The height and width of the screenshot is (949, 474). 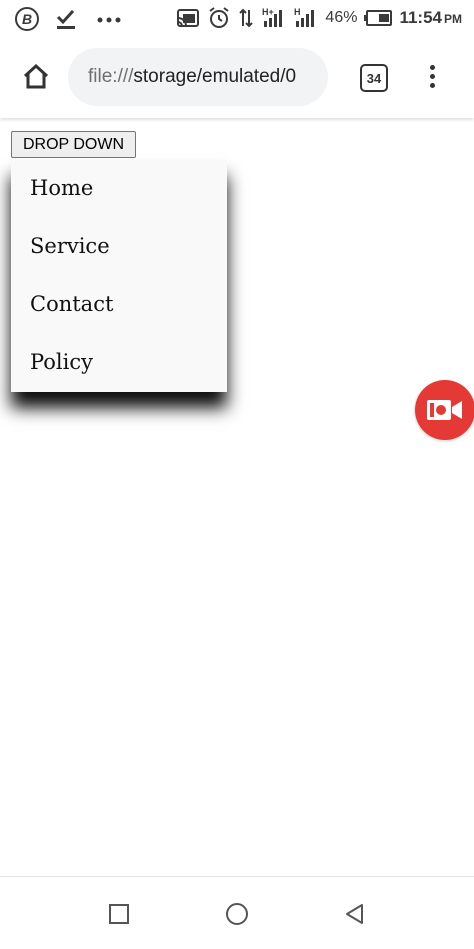 I want to click on recent-apps-icon, so click(x=119, y=914).